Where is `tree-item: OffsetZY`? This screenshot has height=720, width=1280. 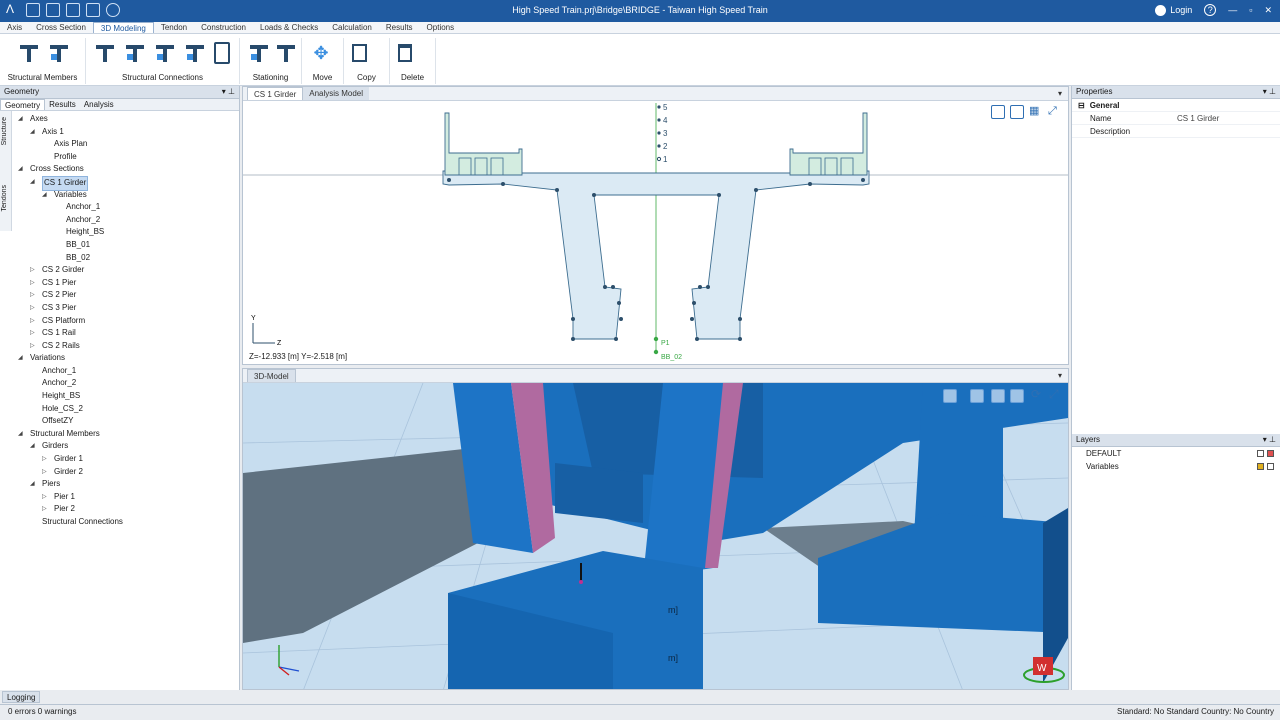
tree-item: OffsetZY is located at coordinates (126, 421).